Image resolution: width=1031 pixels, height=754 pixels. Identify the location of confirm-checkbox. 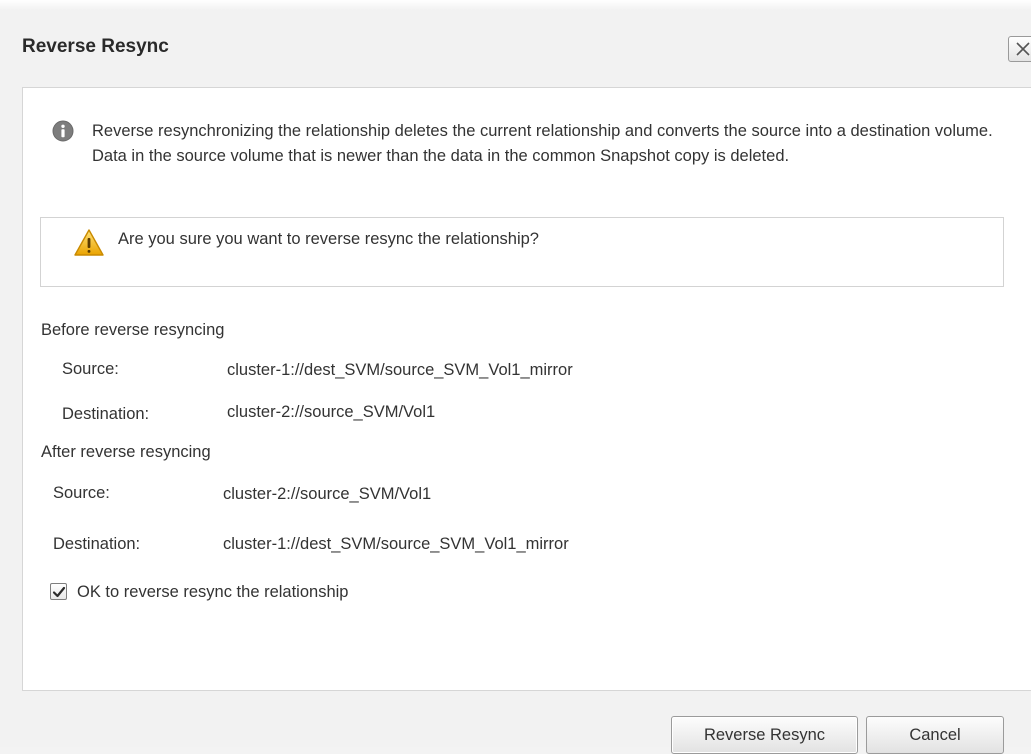
(58, 591).